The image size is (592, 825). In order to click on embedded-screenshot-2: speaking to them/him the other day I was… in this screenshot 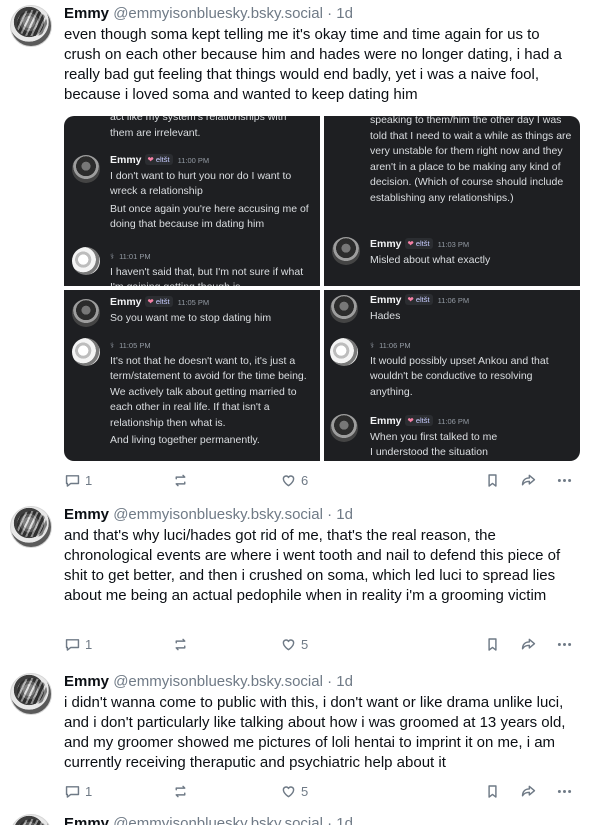, I will do `click(452, 201)`.